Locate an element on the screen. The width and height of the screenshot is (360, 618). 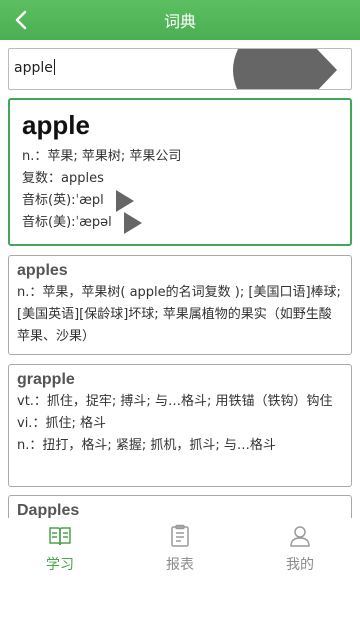
text-caret is located at coordinates (54, 67).